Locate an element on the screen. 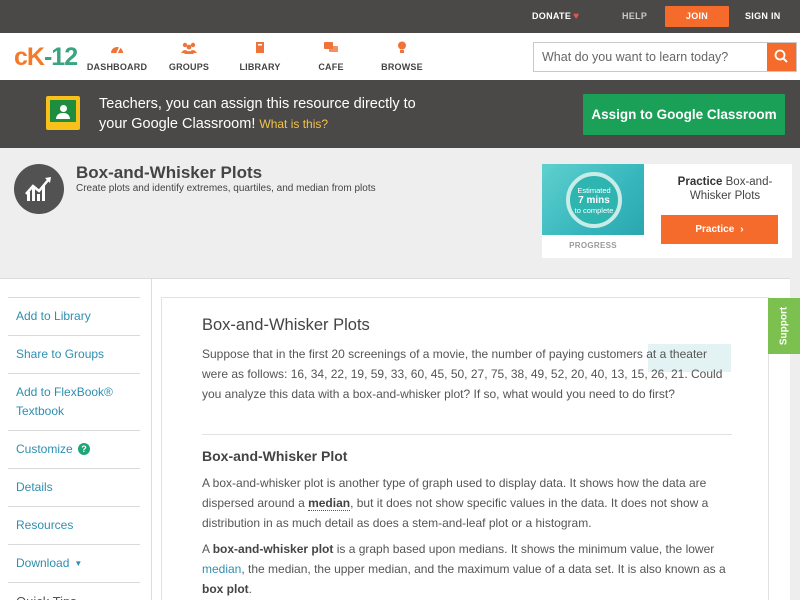 This screenshot has height=600, width=800. ck12-logo: cK-12 is located at coordinates (46, 57).